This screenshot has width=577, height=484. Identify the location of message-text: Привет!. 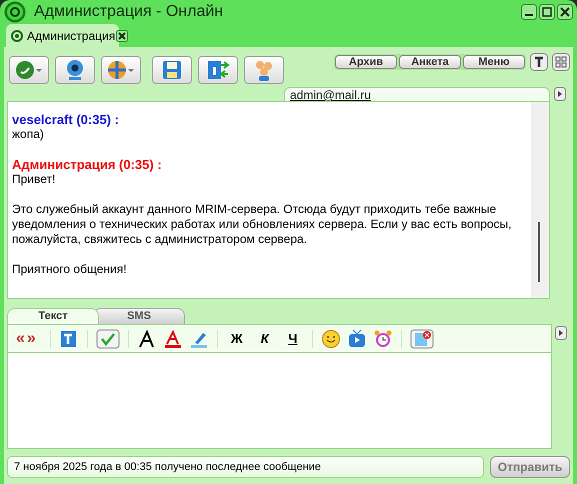
(34, 179).